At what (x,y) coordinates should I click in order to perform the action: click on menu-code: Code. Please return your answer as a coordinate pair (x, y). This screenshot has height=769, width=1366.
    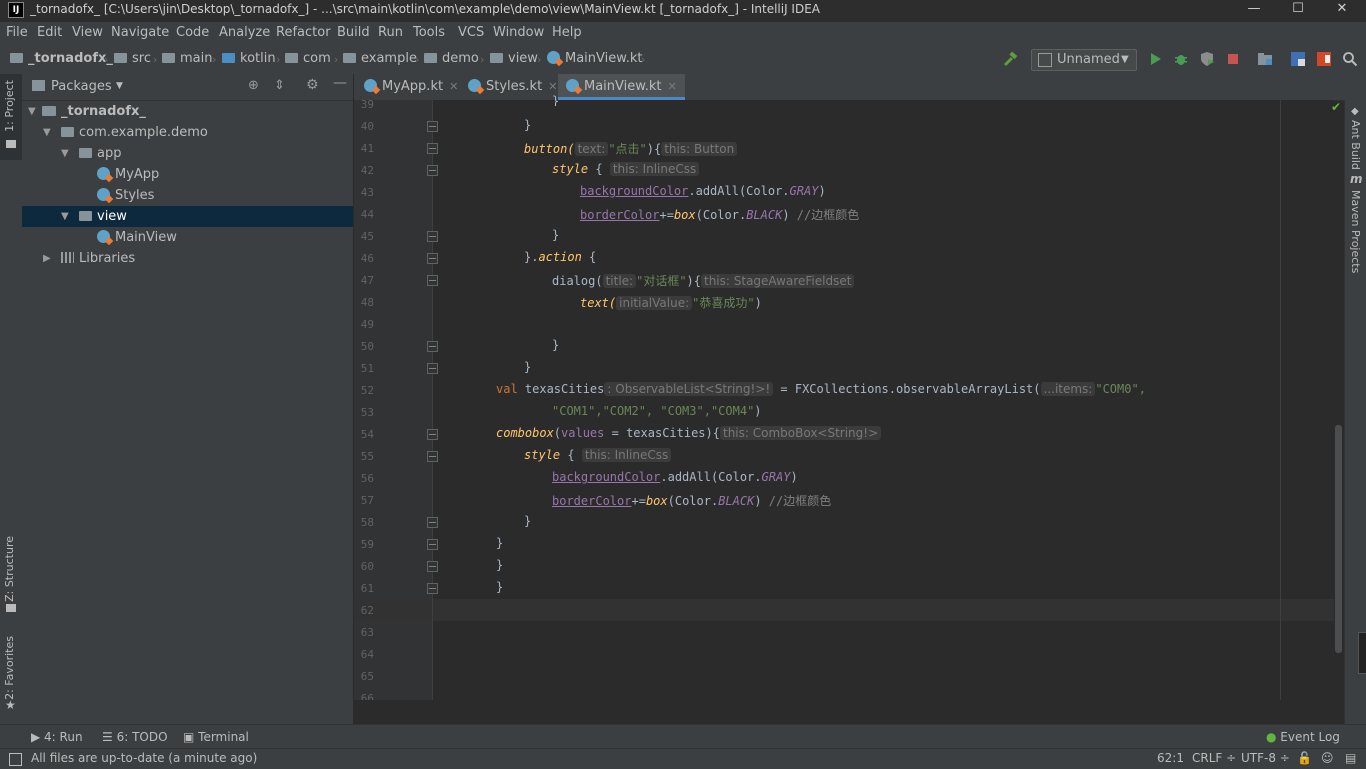
    Looking at the image, I should click on (192, 32).